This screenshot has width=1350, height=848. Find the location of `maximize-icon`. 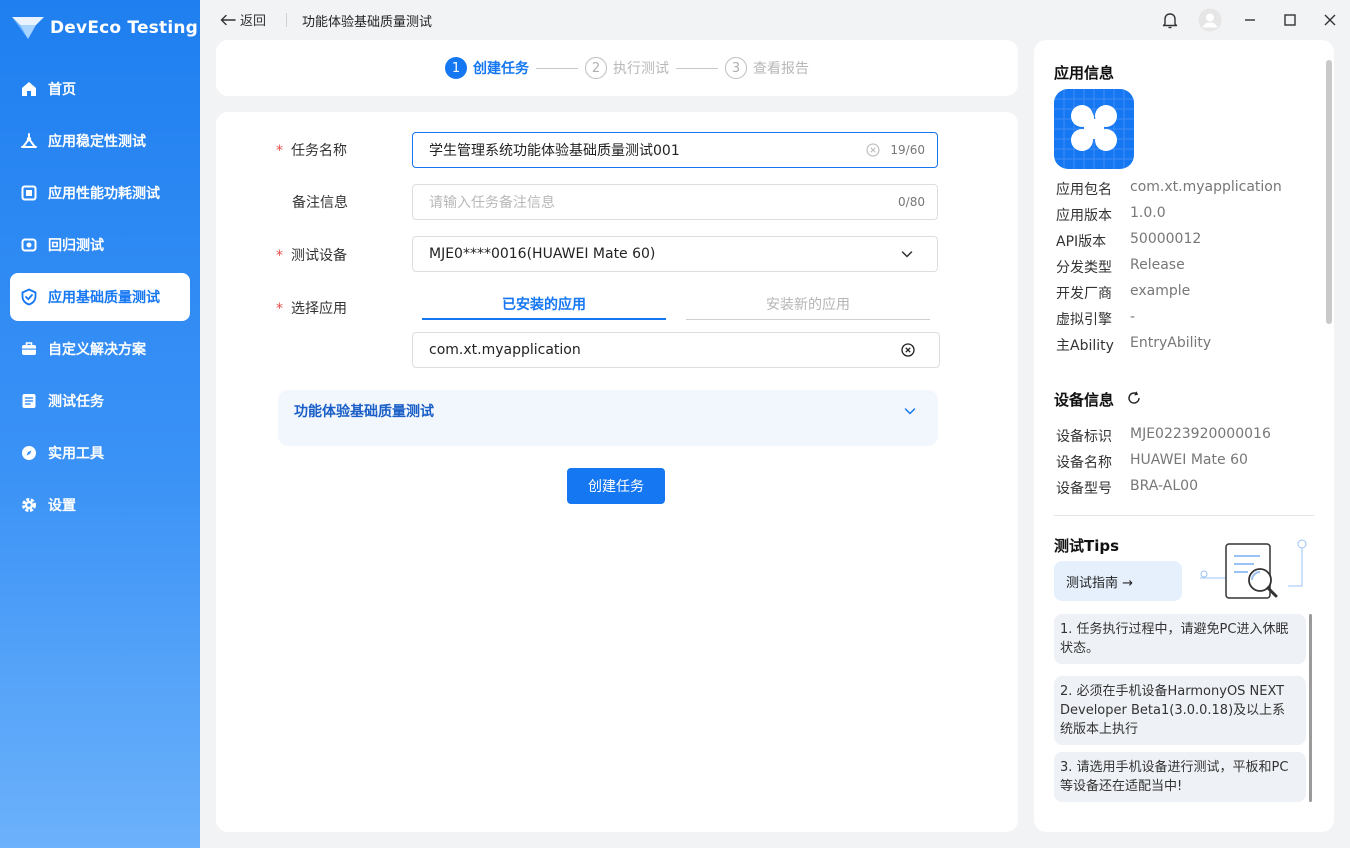

maximize-icon is located at coordinates (1290, 20).